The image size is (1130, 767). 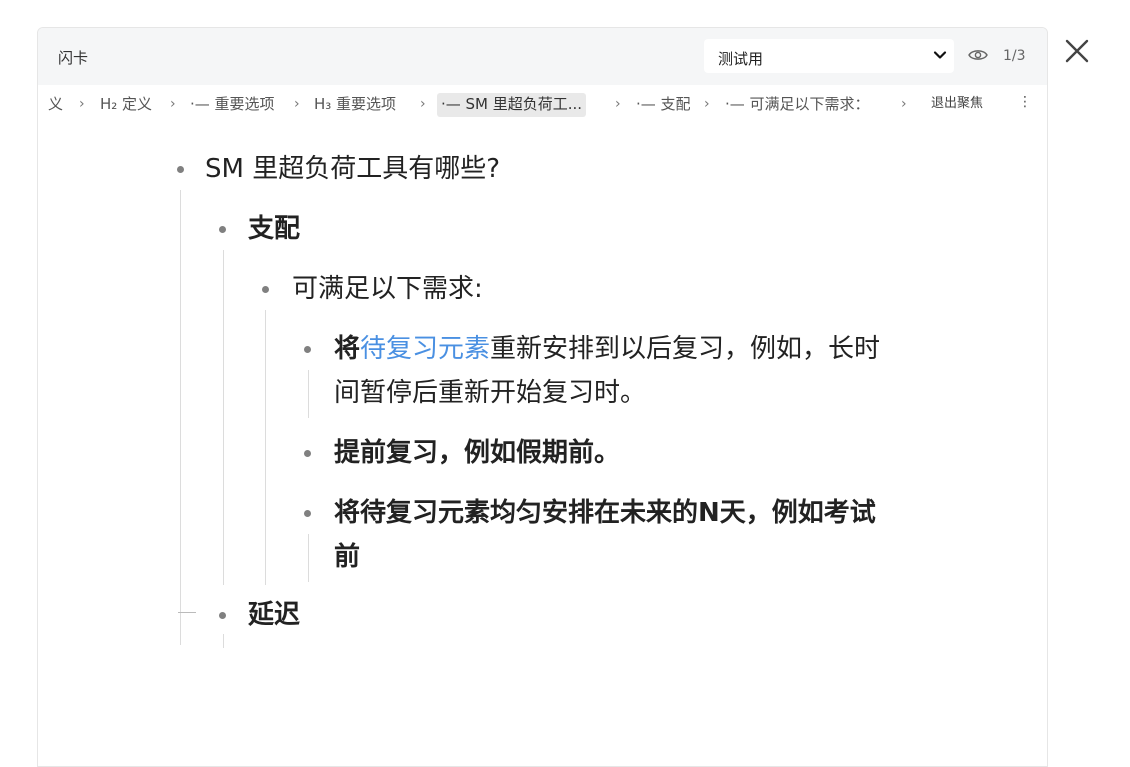 I want to click on pending-elements-link: 待复习元素, so click(x=425, y=349).